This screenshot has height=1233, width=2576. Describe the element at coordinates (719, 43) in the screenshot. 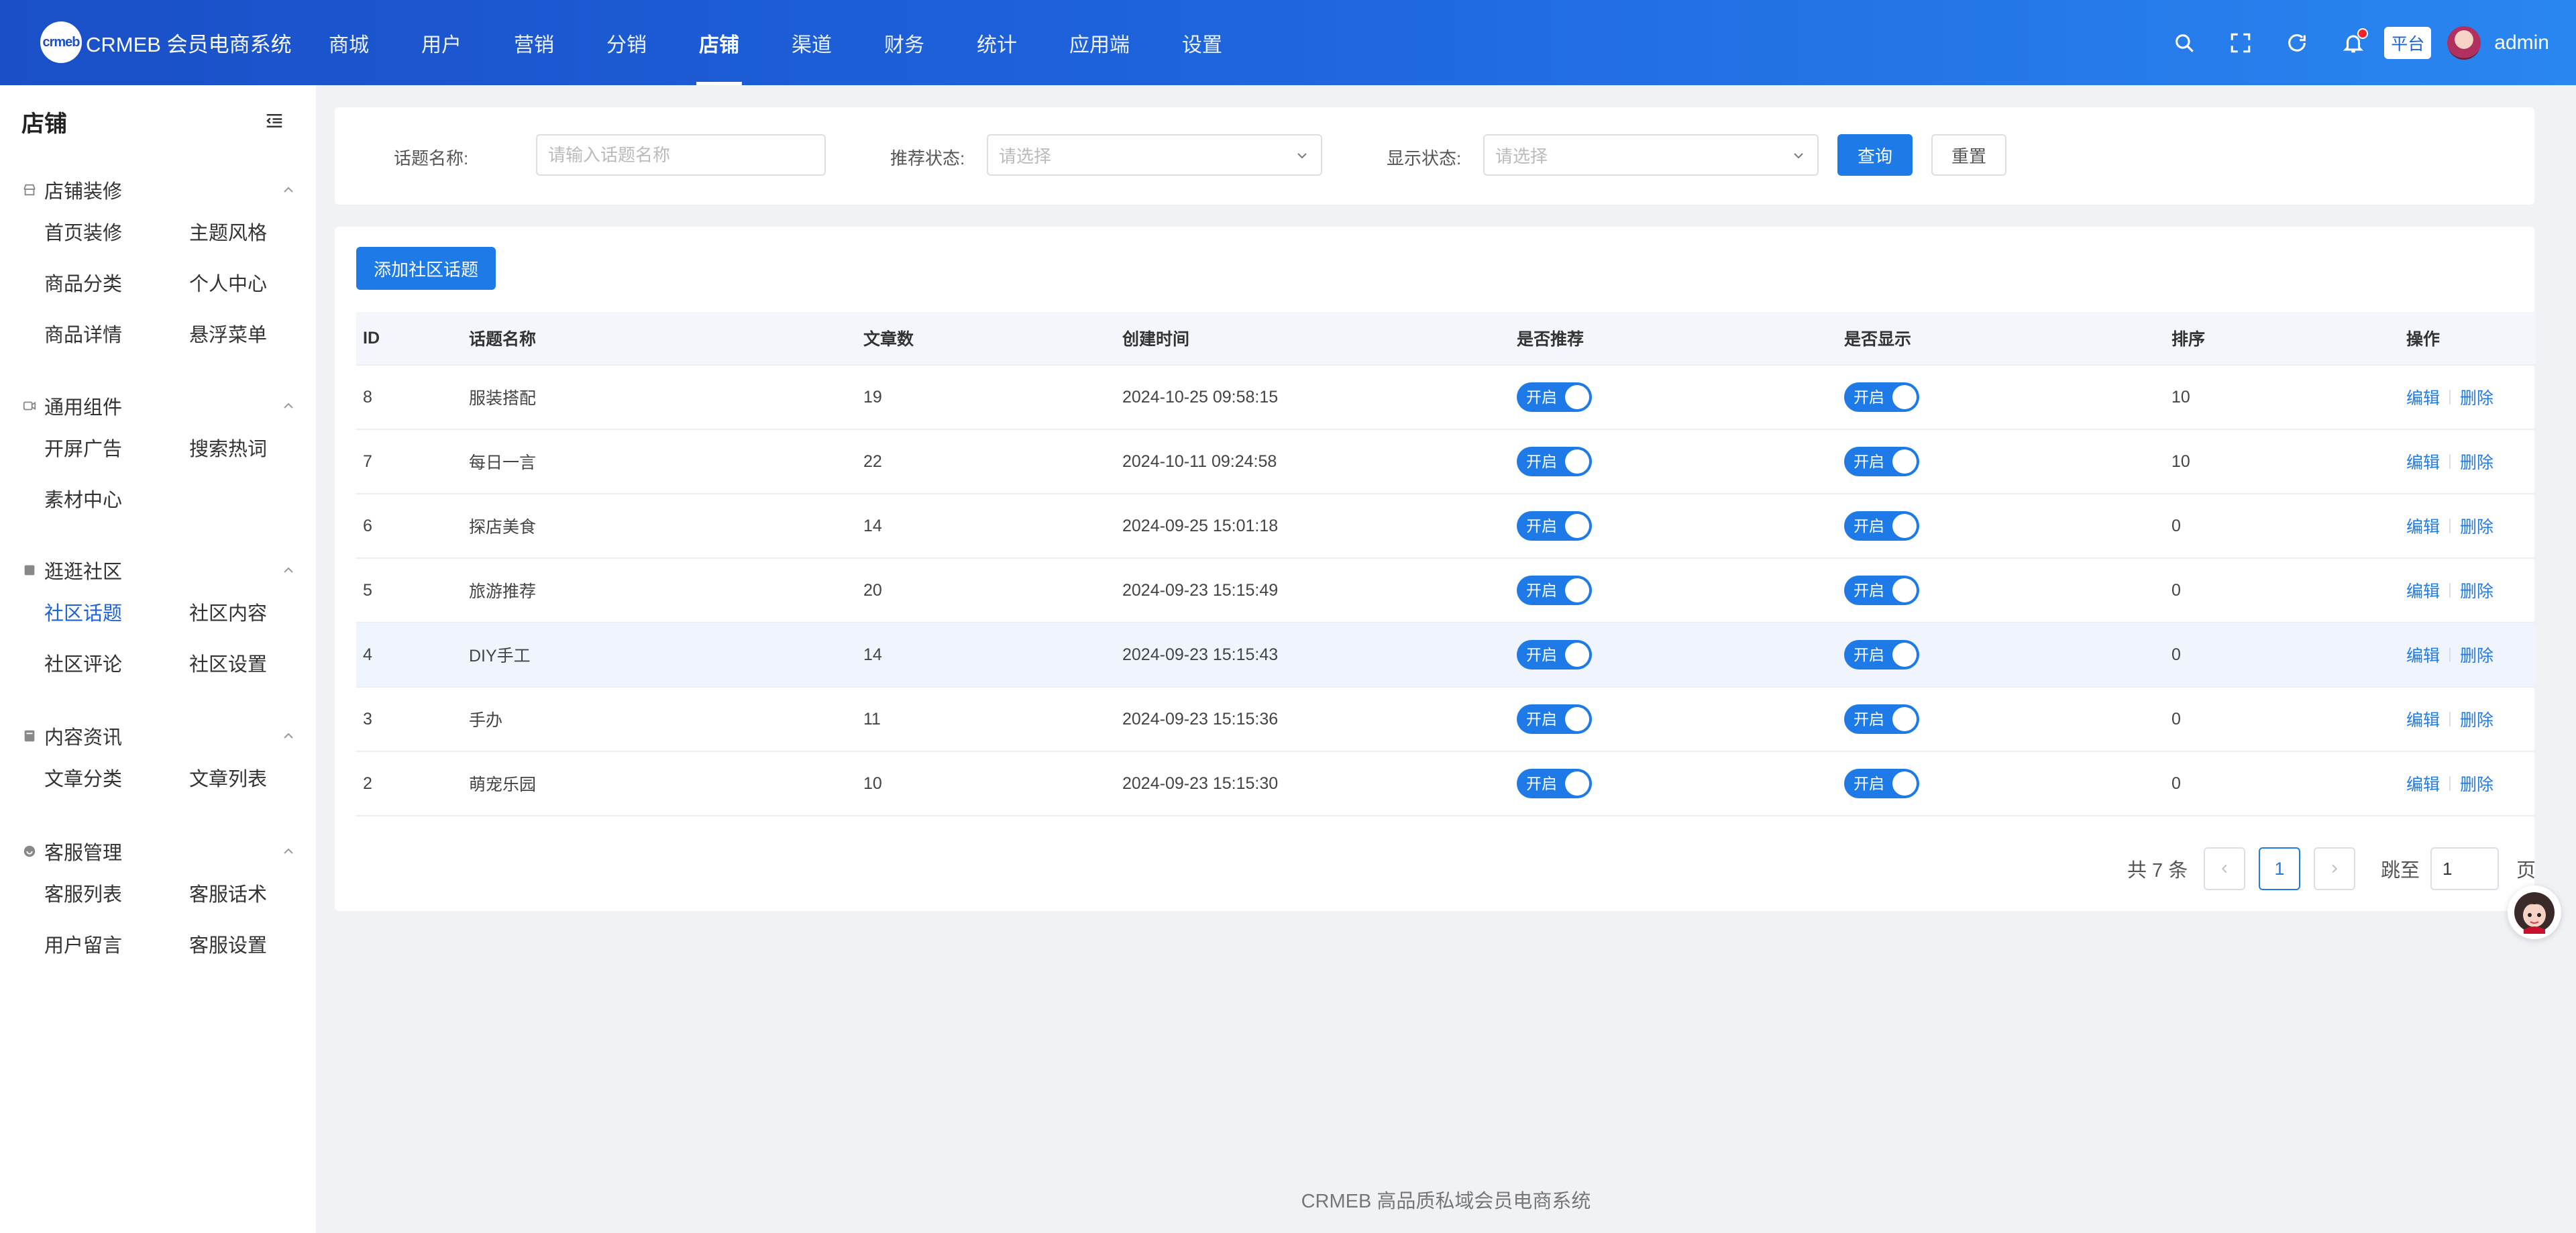

I see `nav-item-4: 店铺` at that location.